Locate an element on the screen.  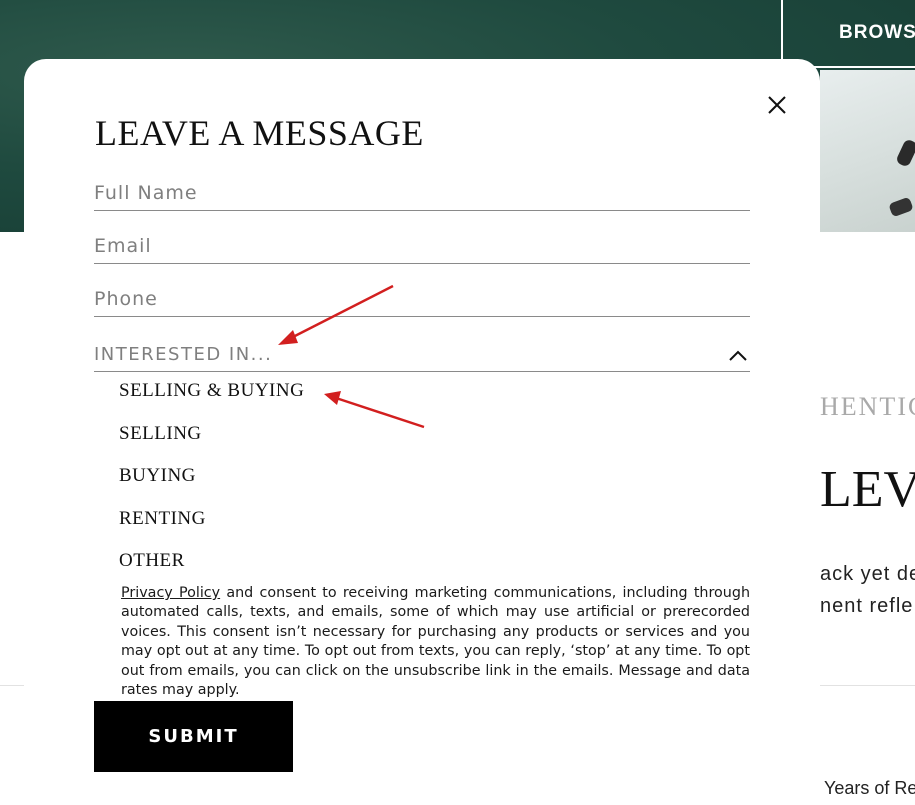
full-name-input is located at coordinates (422, 193).